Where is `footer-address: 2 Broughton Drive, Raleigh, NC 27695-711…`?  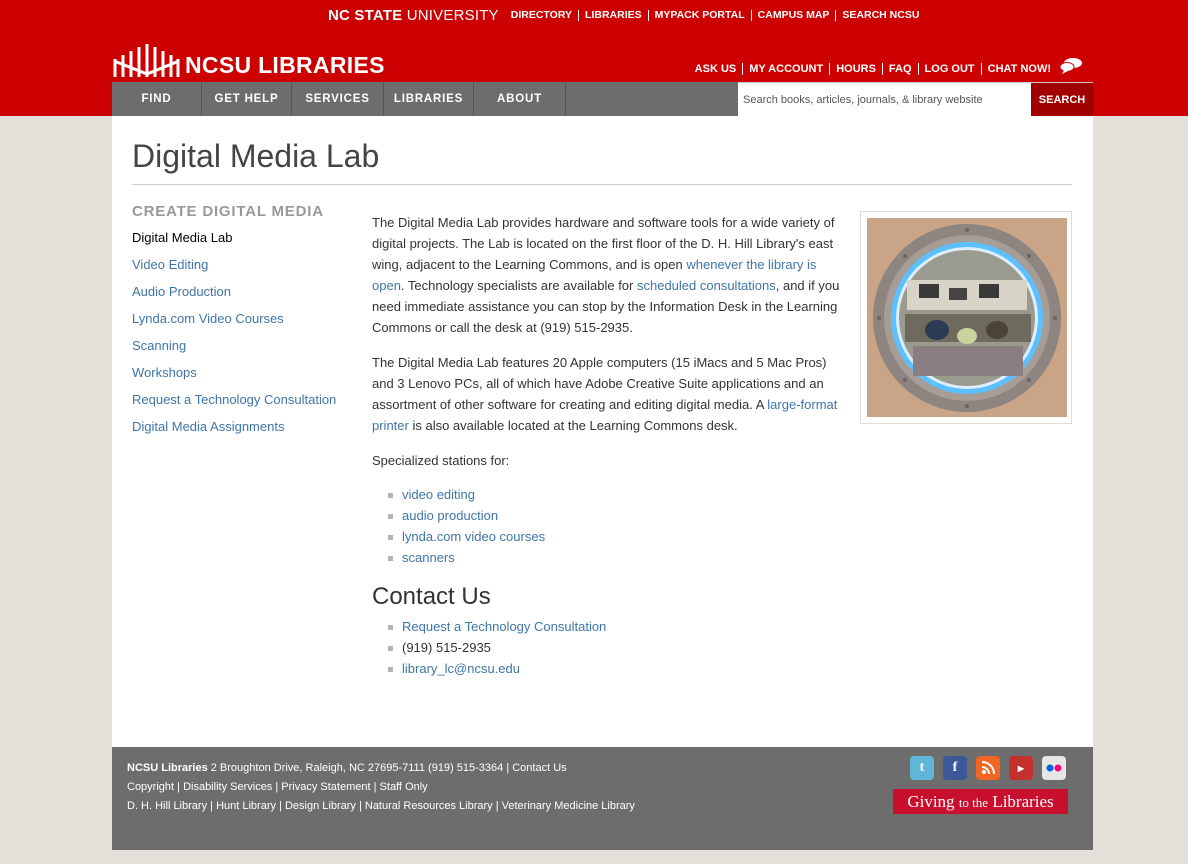
footer-address: 2 Broughton Drive, Raleigh, NC 27695-711… is located at coordinates (360, 768).